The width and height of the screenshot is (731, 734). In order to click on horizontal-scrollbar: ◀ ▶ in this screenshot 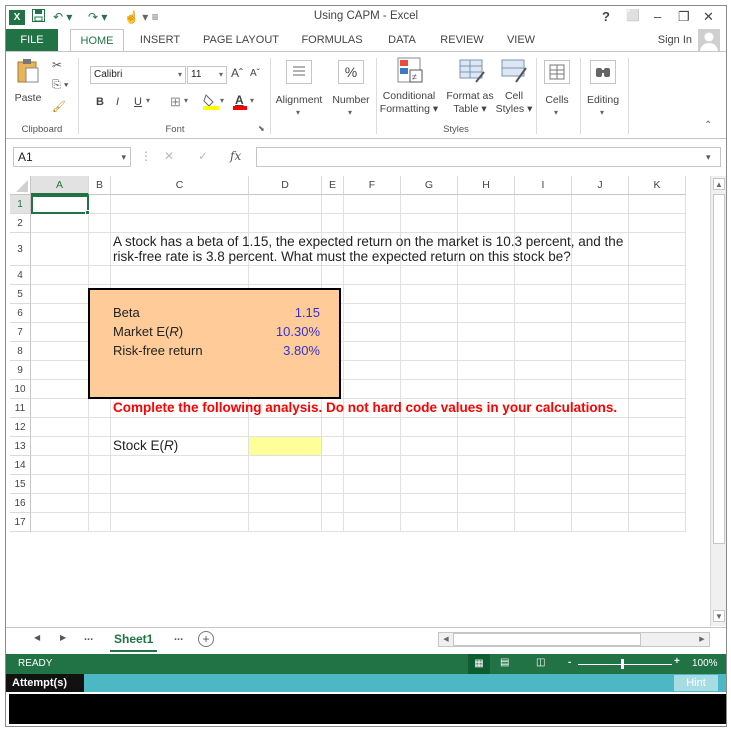, I will do `click(574, 639)`.